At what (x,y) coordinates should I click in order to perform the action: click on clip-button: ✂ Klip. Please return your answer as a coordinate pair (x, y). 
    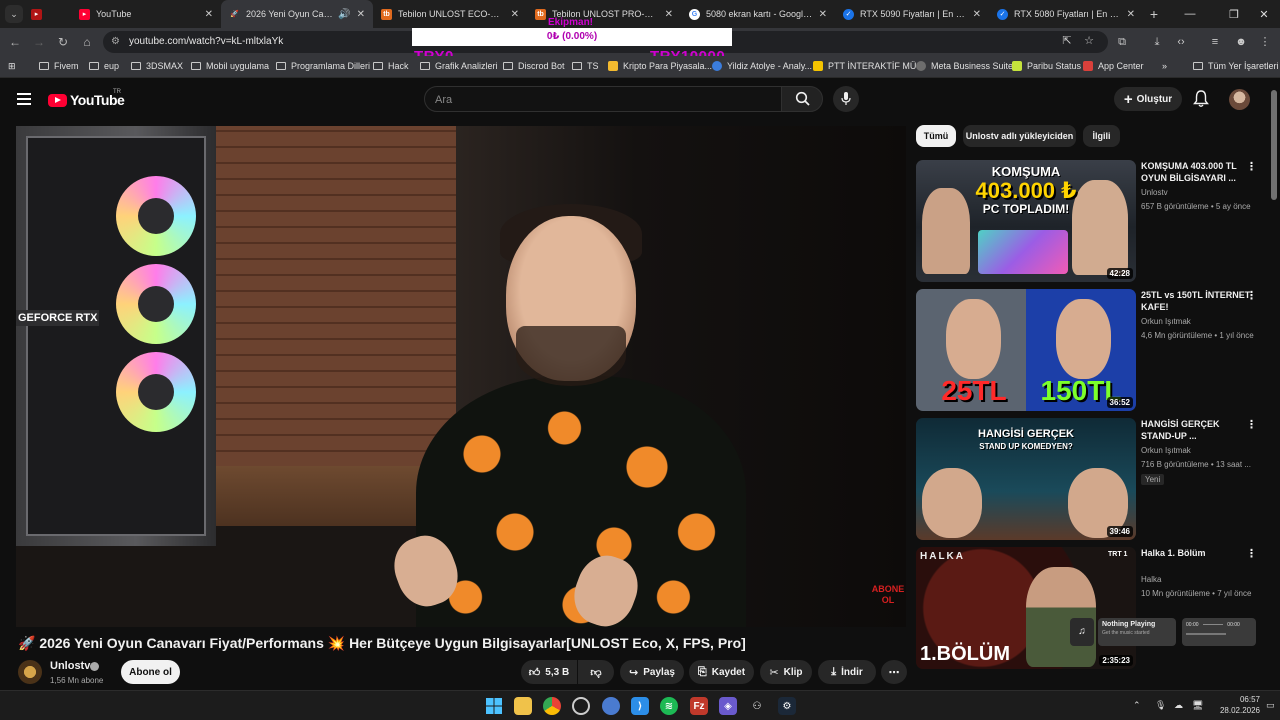
    Looking at the image, I should click on (786, 672).